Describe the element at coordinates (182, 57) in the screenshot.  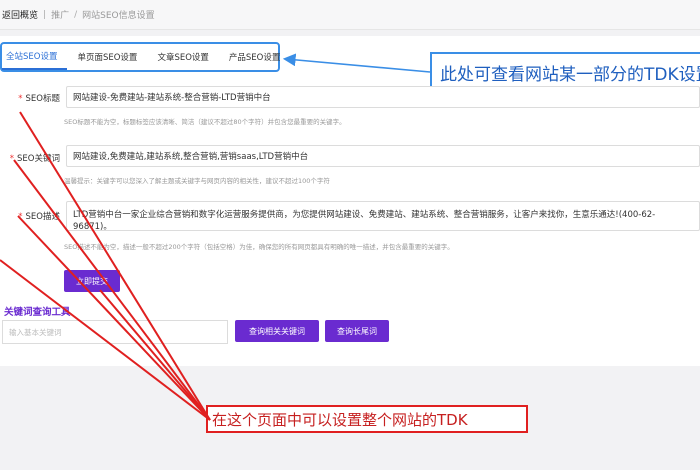
I see `tab-article-seo: 文章SEO设置` at that location.